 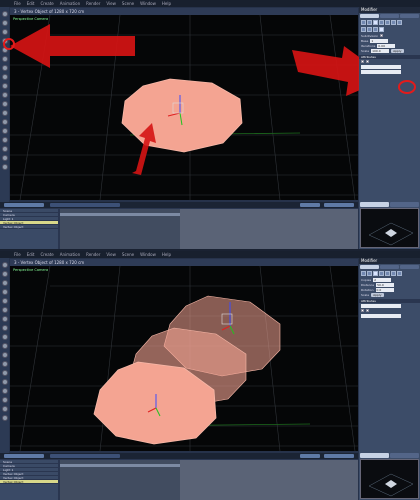 What do you see at coordinates (4, 310) in the screenshot?
I see `light-icon` at bounding box center [4, 310].